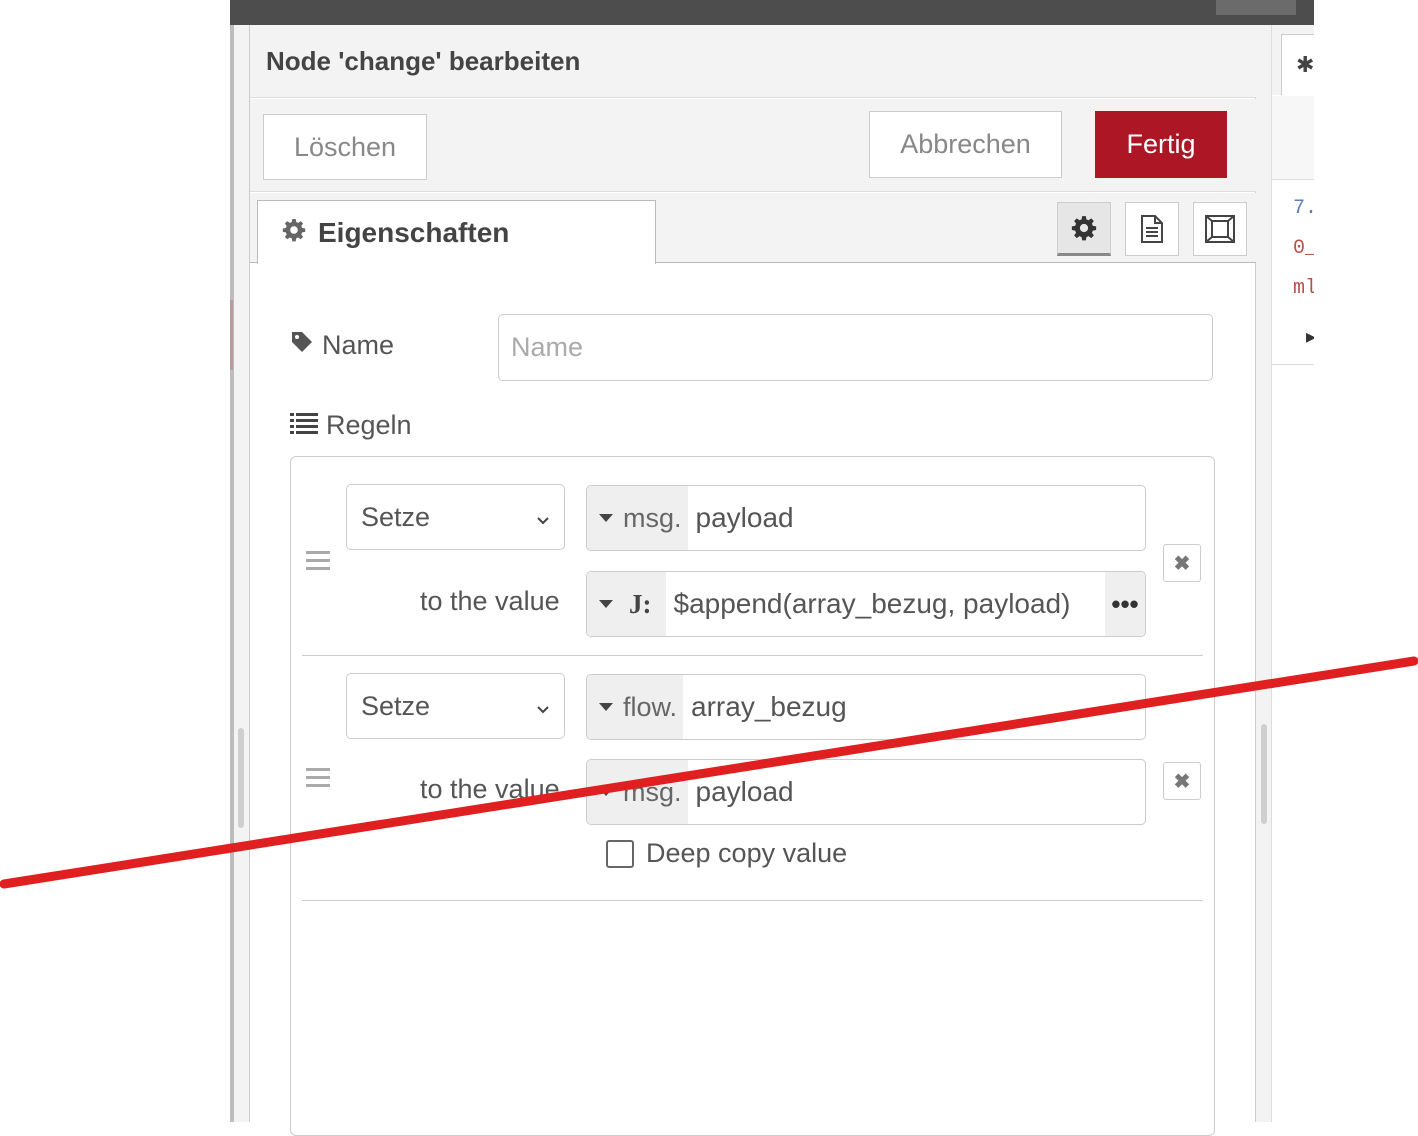  Describe the element at coordinates (916, 792) in the screenshot. I see `value-value: payload` at that location.